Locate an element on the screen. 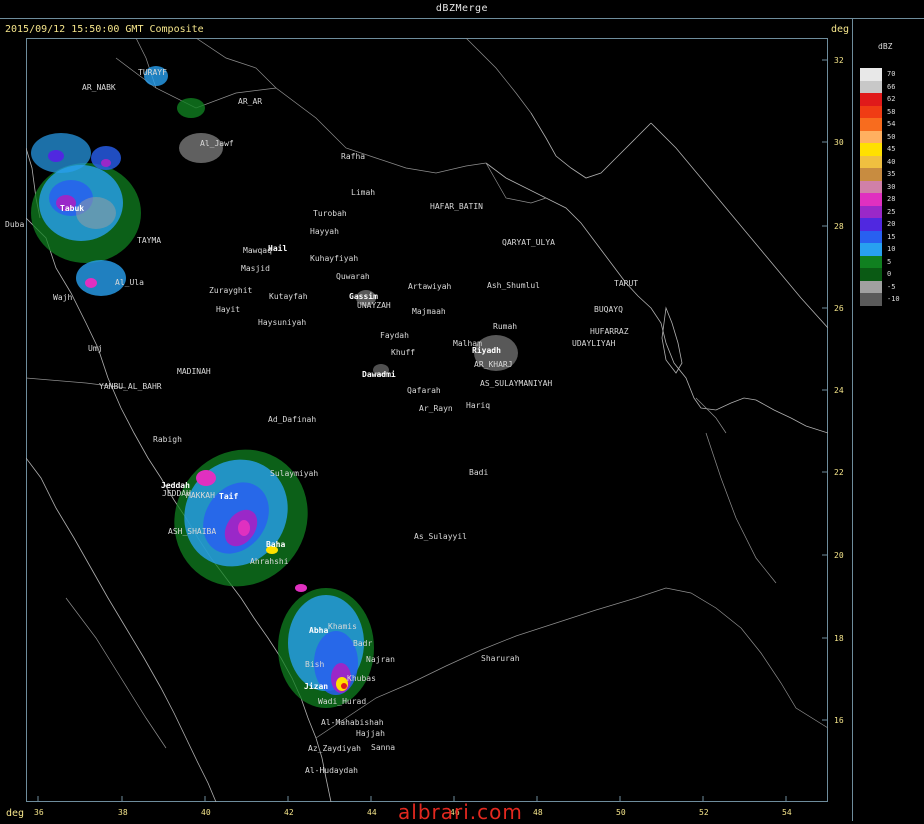 The image size is (924, 824). city-label: Umj is located at coordinates (95, 348).